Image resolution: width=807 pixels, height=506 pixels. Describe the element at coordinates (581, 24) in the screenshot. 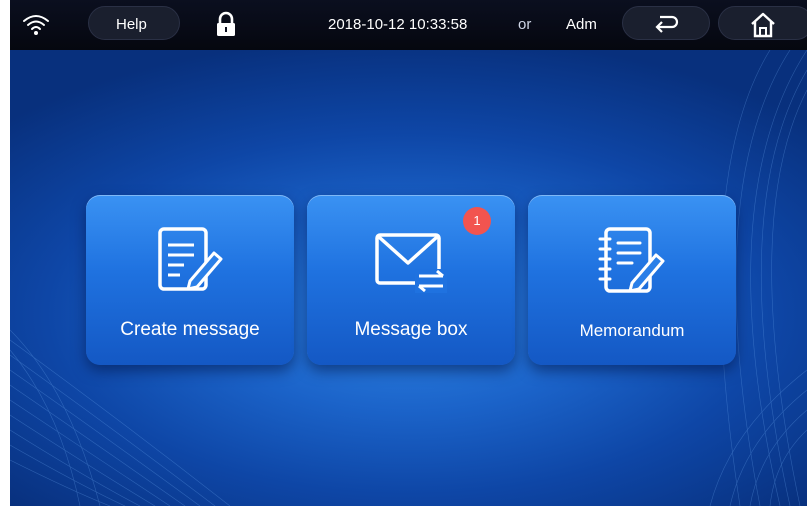

I see `user-label: Adm` at that location.